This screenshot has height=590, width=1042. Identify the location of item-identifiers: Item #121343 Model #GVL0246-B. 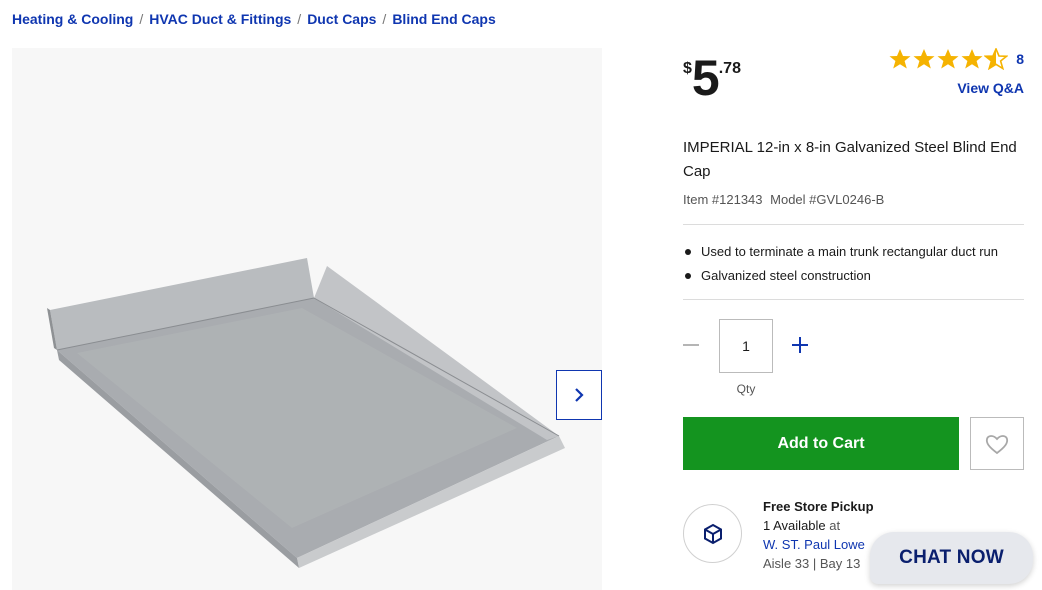
(785, 199).